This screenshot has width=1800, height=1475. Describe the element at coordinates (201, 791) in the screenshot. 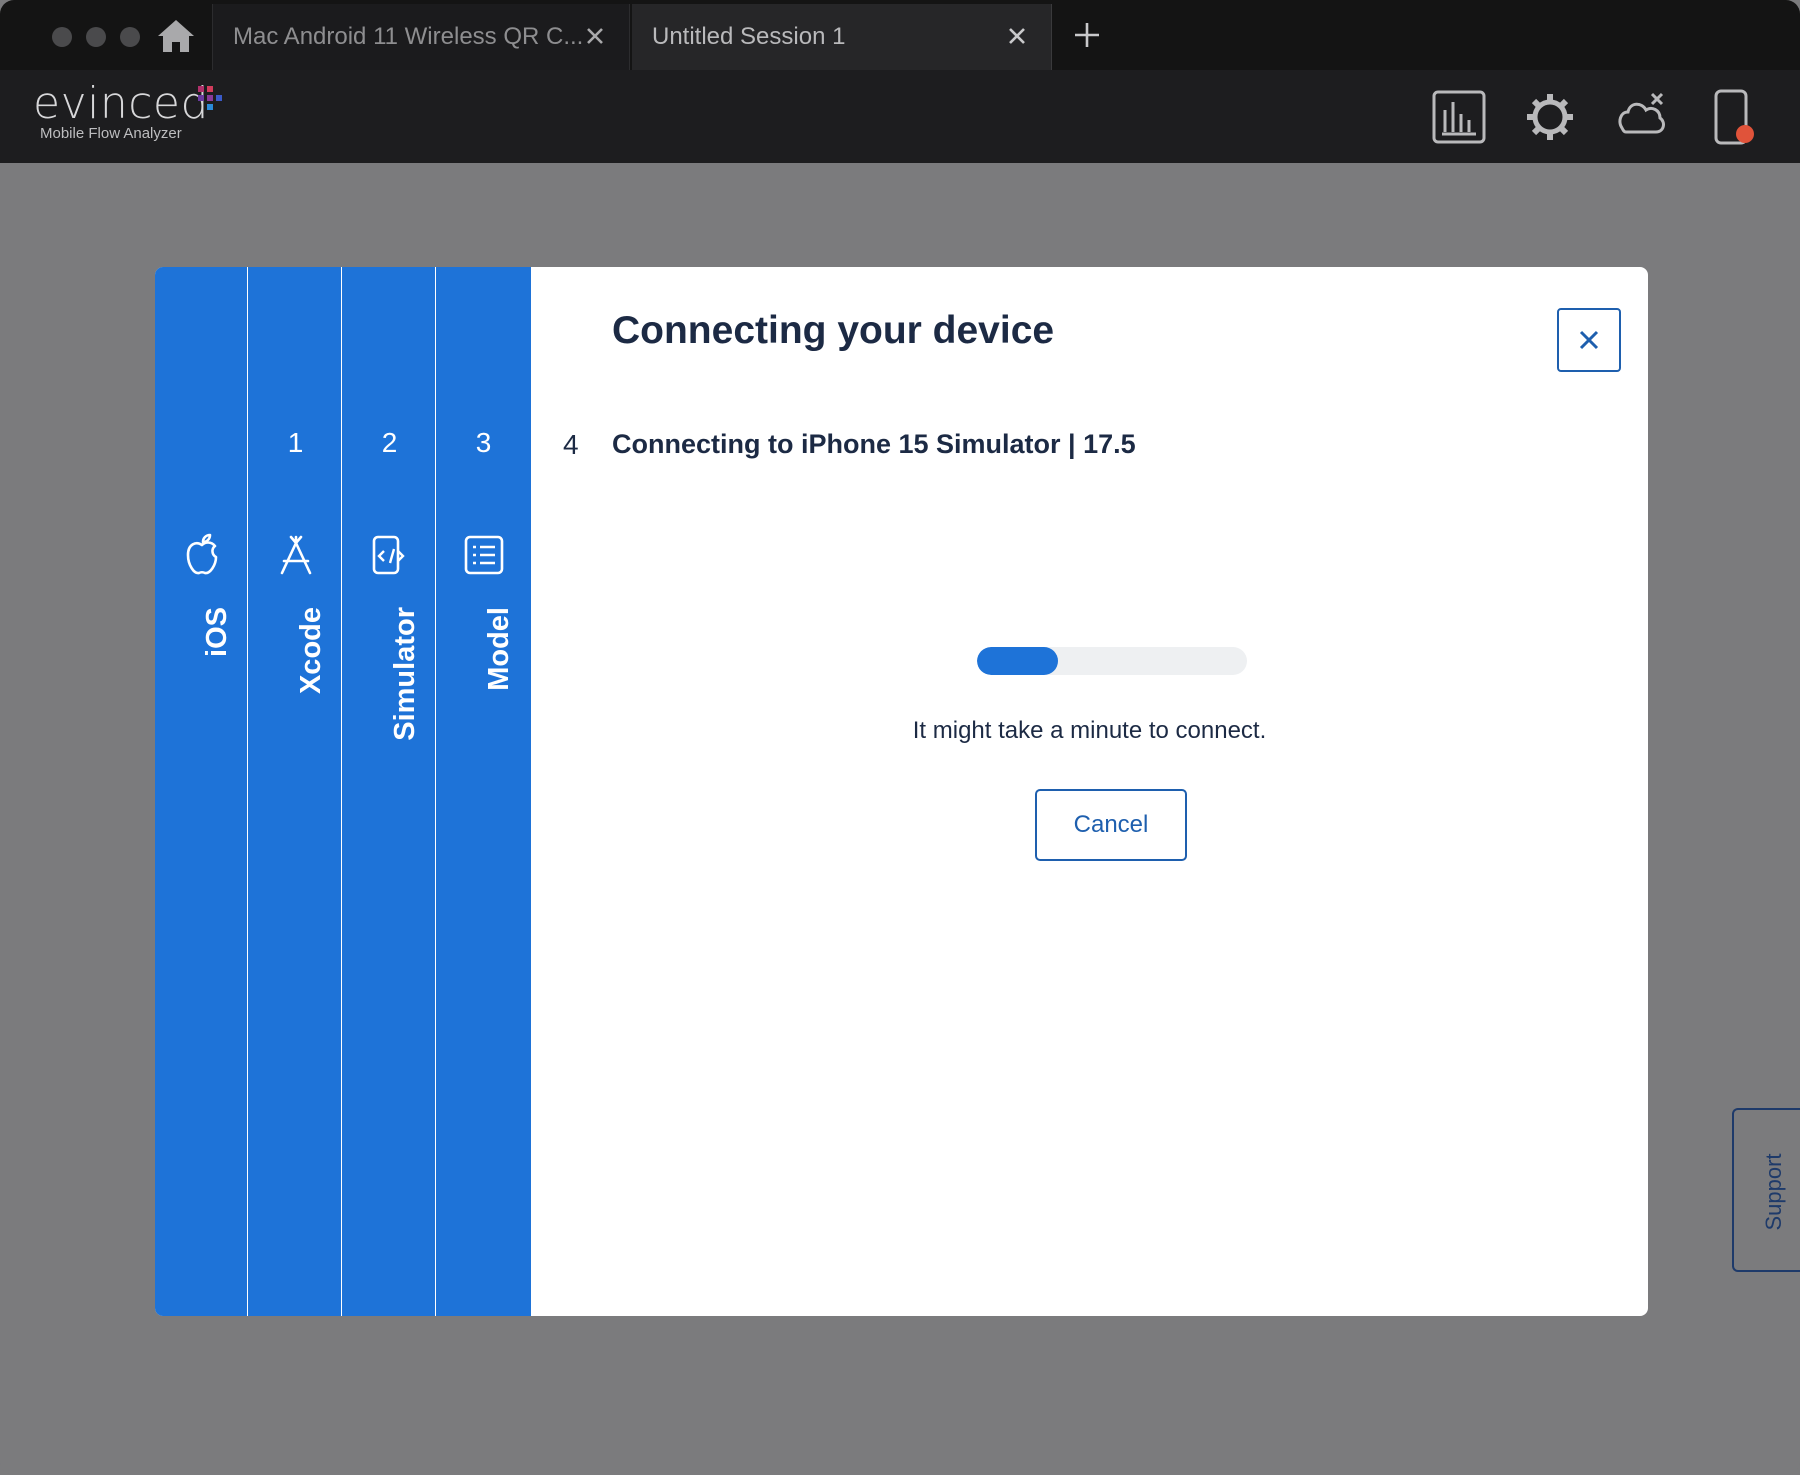

I see `step-ios: iOS` at that location.